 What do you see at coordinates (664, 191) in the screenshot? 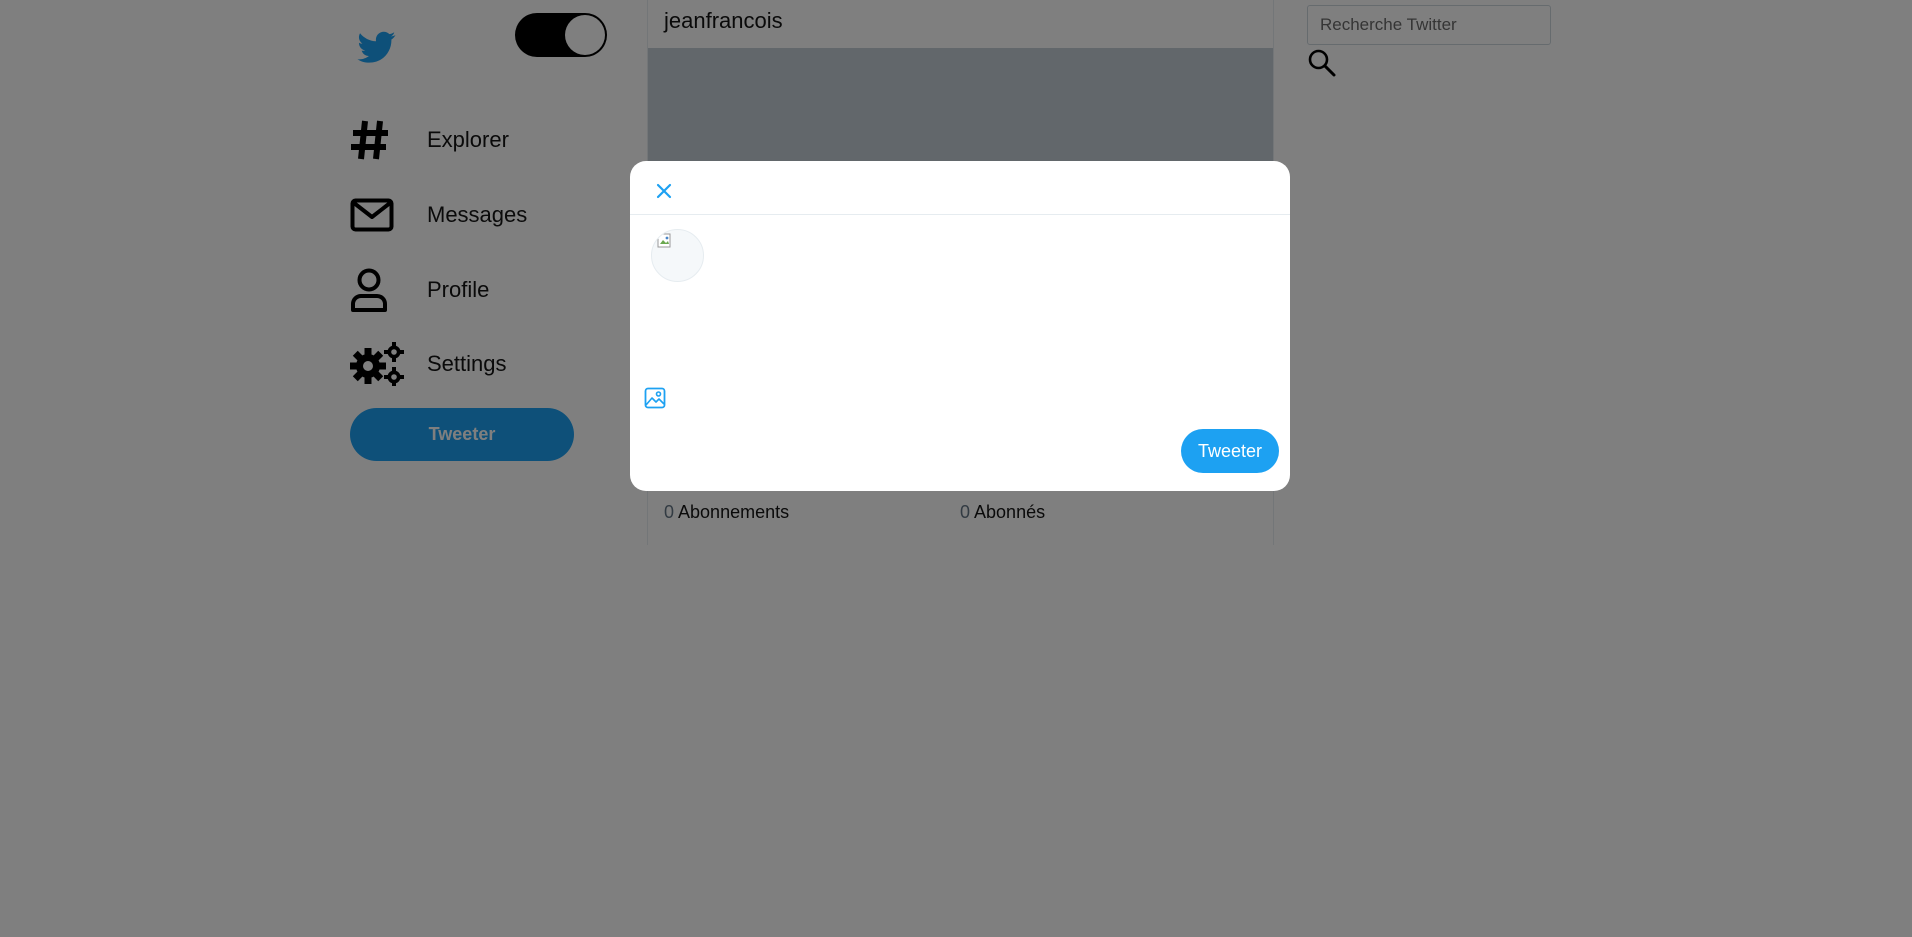
I see `close-icon` at bounding box center [664, 191].